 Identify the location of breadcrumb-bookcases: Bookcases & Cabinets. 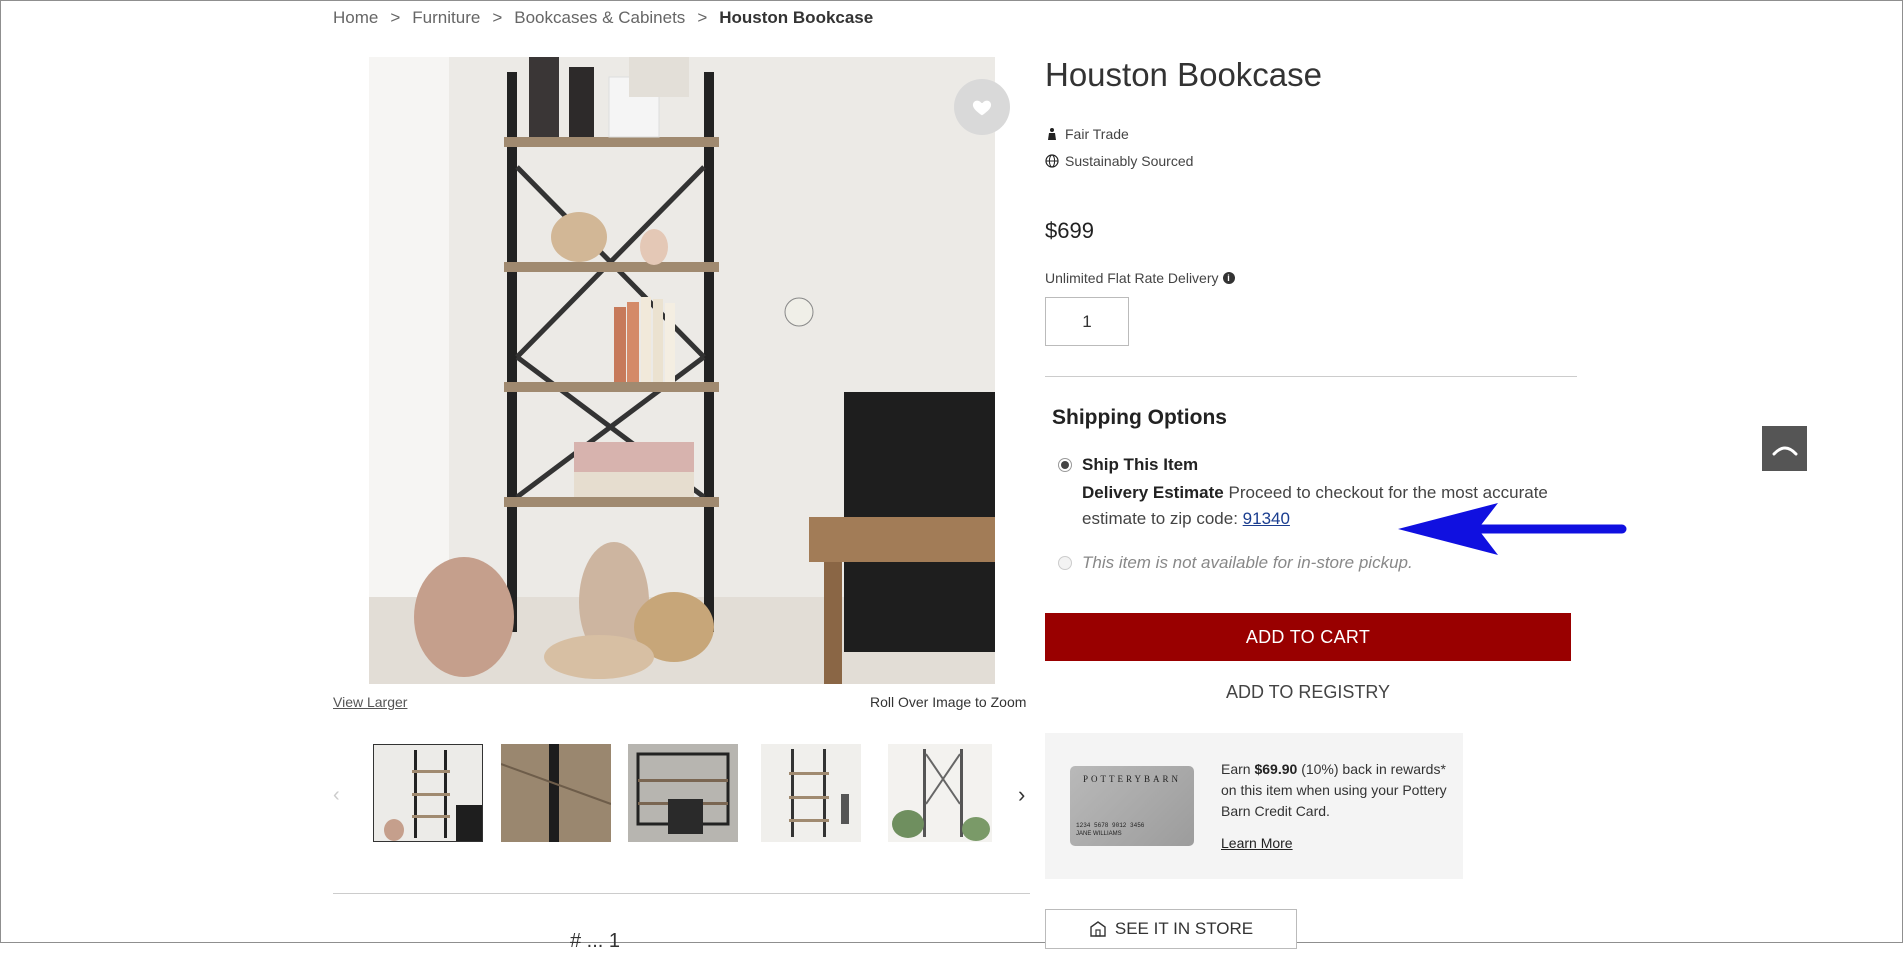
(599, 18).